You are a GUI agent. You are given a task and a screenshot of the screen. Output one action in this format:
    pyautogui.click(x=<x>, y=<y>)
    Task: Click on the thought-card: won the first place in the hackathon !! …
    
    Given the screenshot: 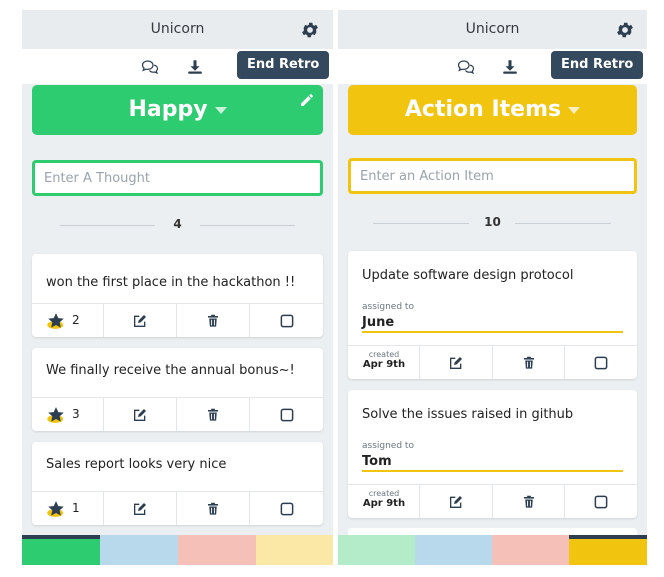 What is the action you would take?
    pyautogui.click(x=177, y=295)
    